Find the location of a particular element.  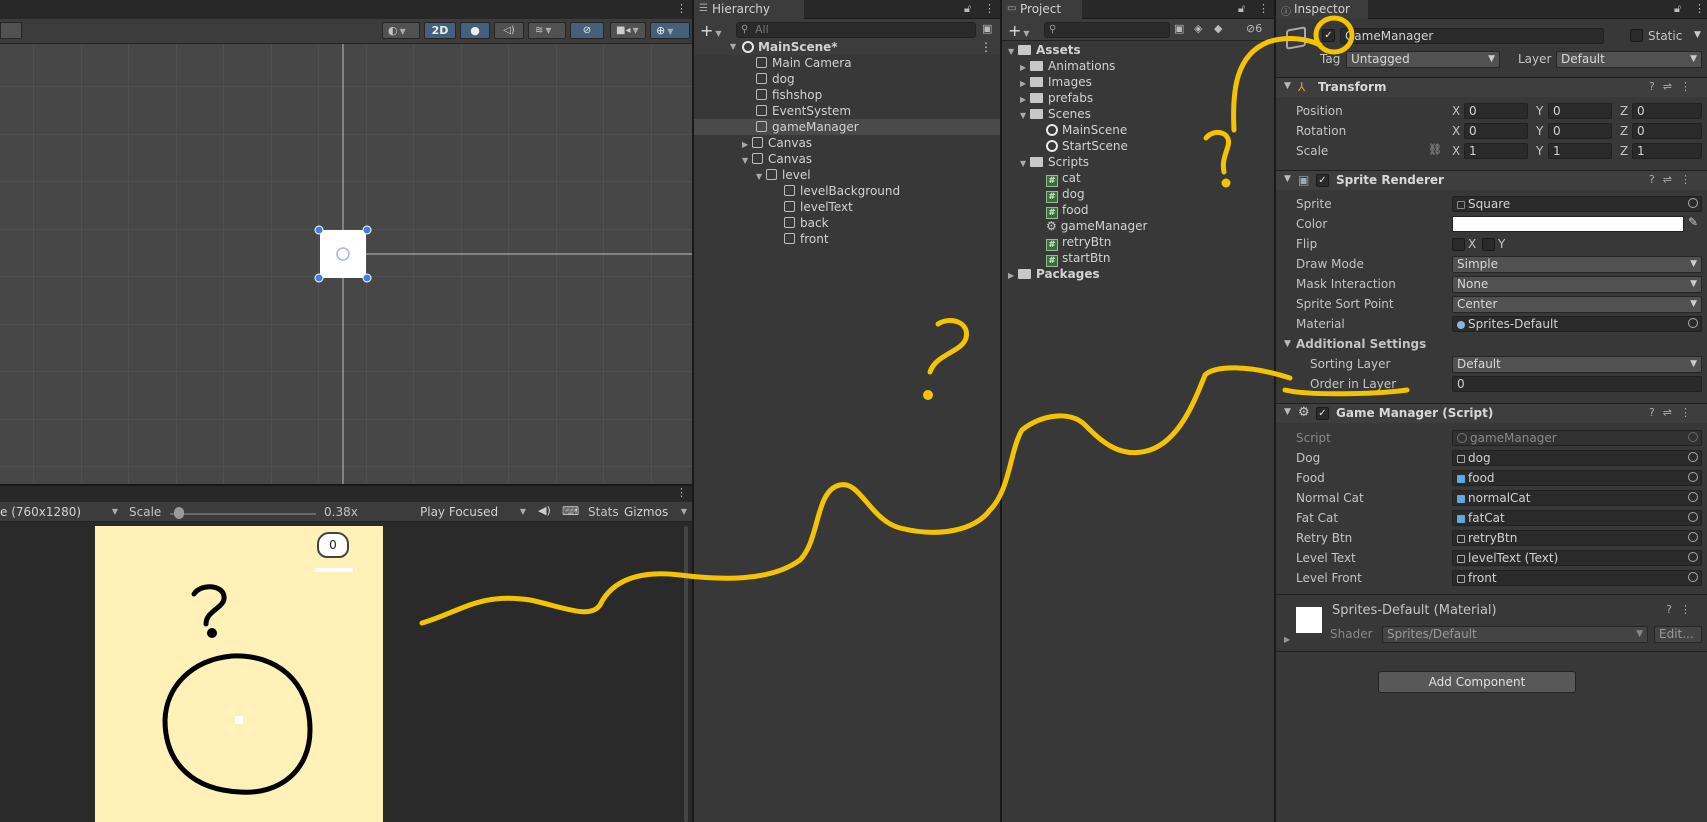

gizmos-dropdown: Gizmos ▼ is located at coordinates (657, 512).